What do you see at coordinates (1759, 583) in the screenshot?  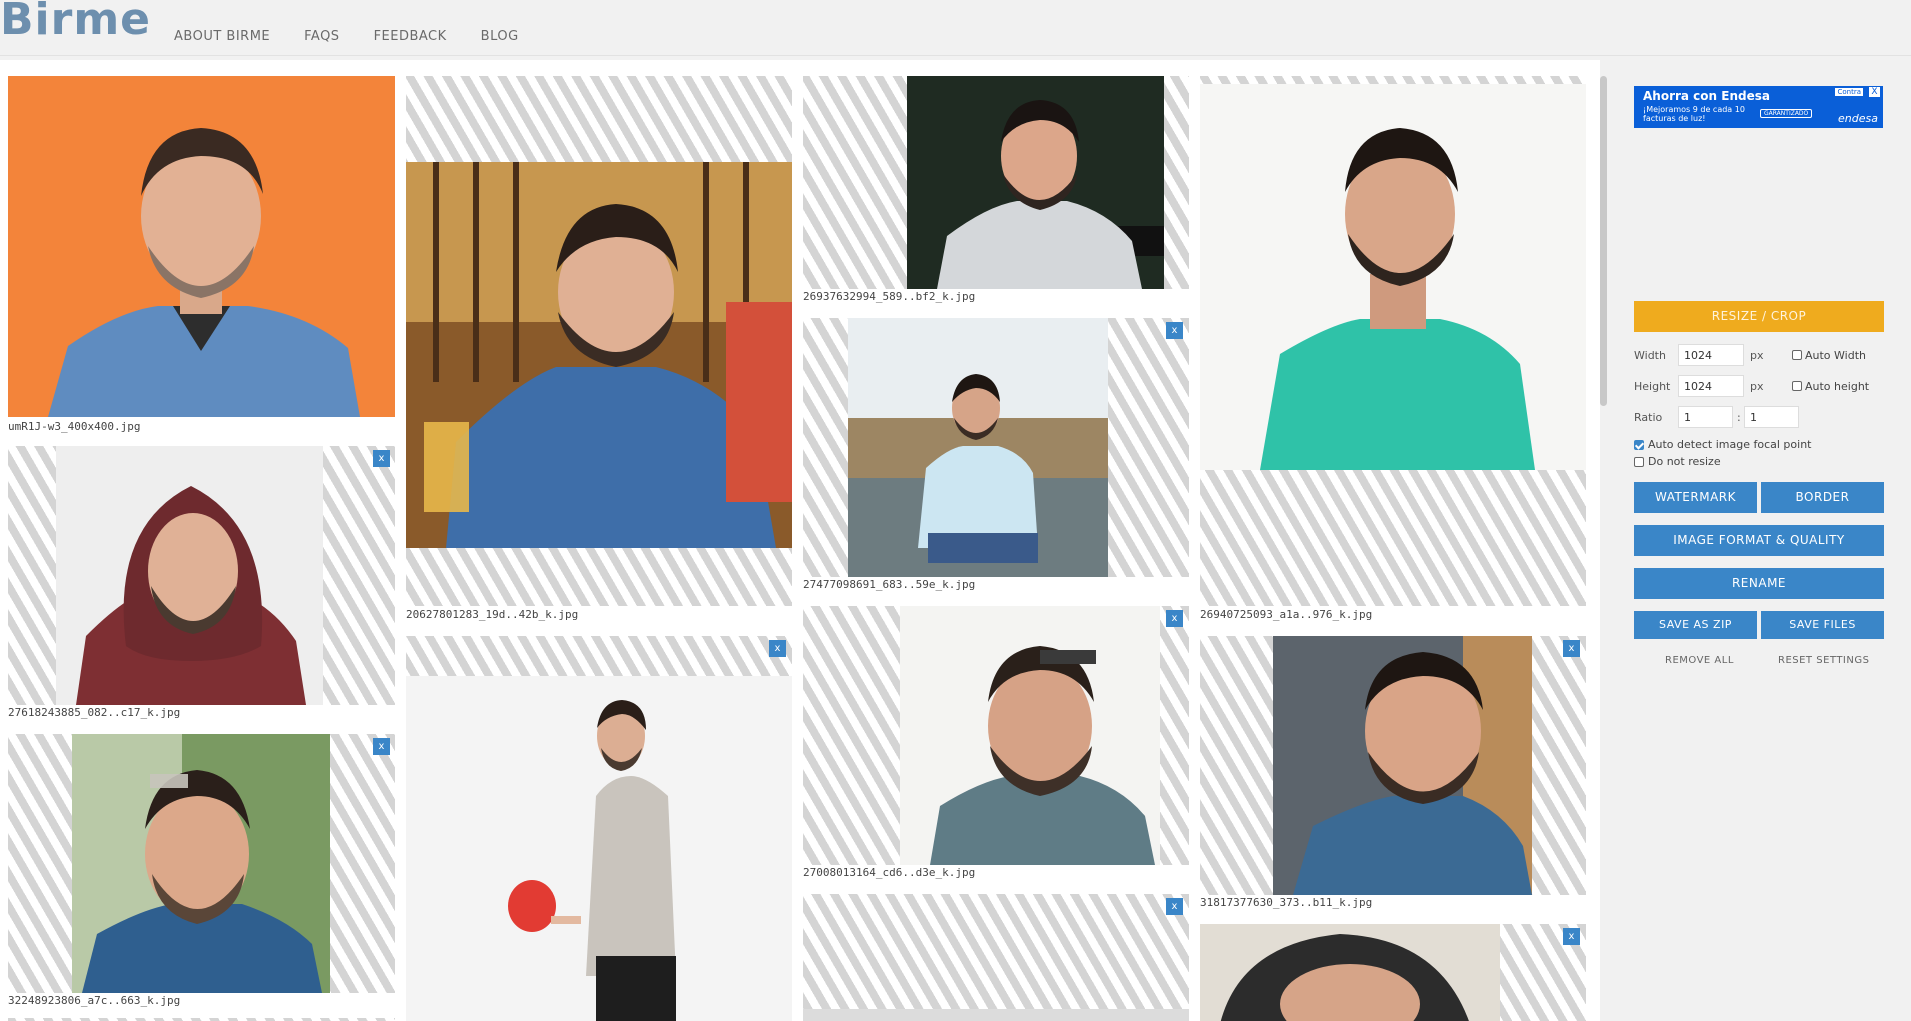 I see `rename-button: RENAME` at bounding box center [1759, 583].